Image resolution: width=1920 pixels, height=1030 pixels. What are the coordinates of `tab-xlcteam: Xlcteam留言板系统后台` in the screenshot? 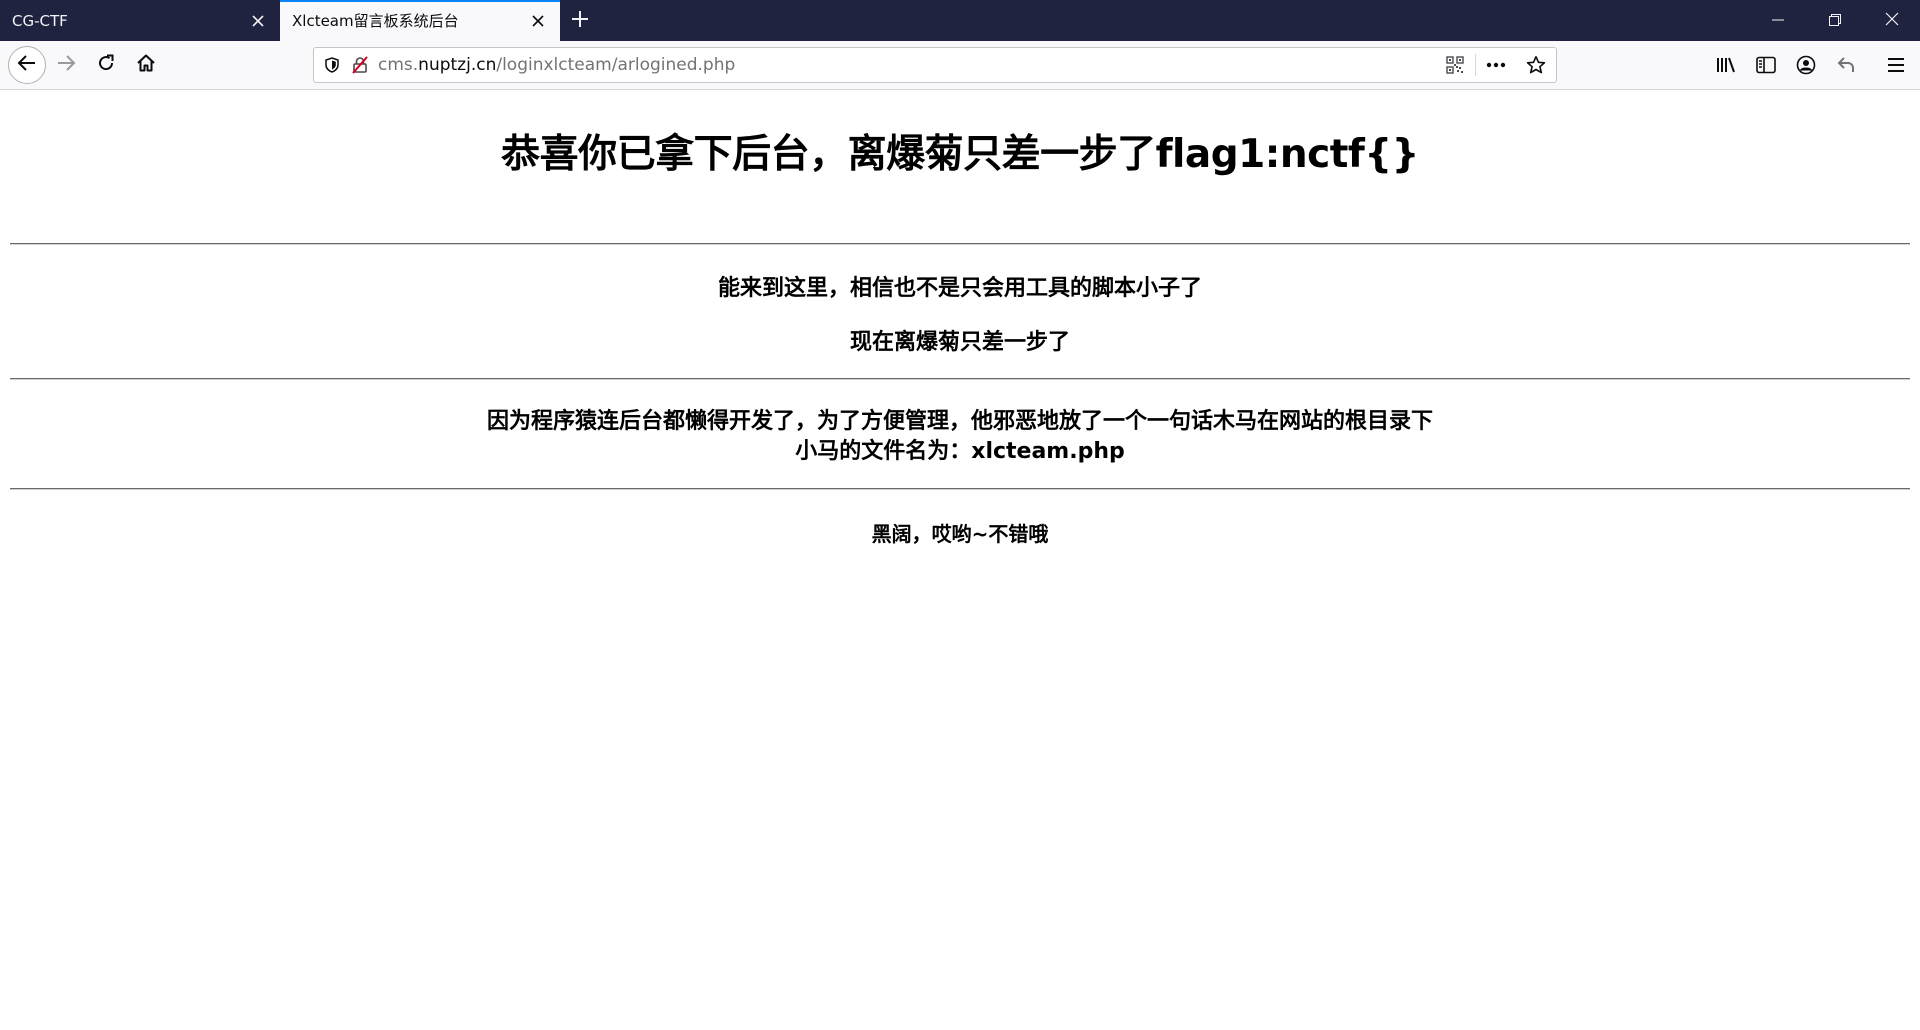 It's located at (420, 20).